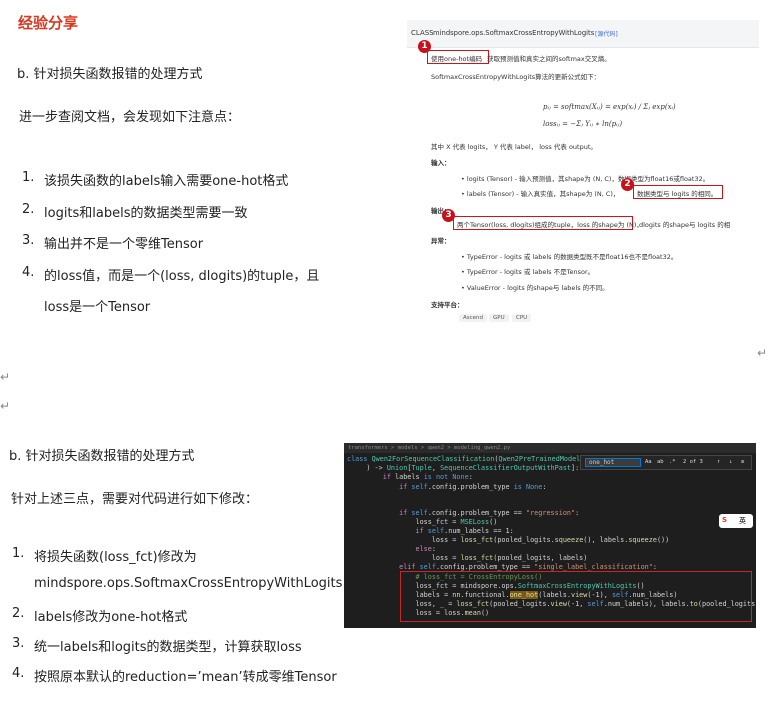 This screenshot has height=712, width=777. What do you see at coordinates (730, 462) in the screenshot?
I see `next-match-icon: ↓` at bounding box center [730, 462].